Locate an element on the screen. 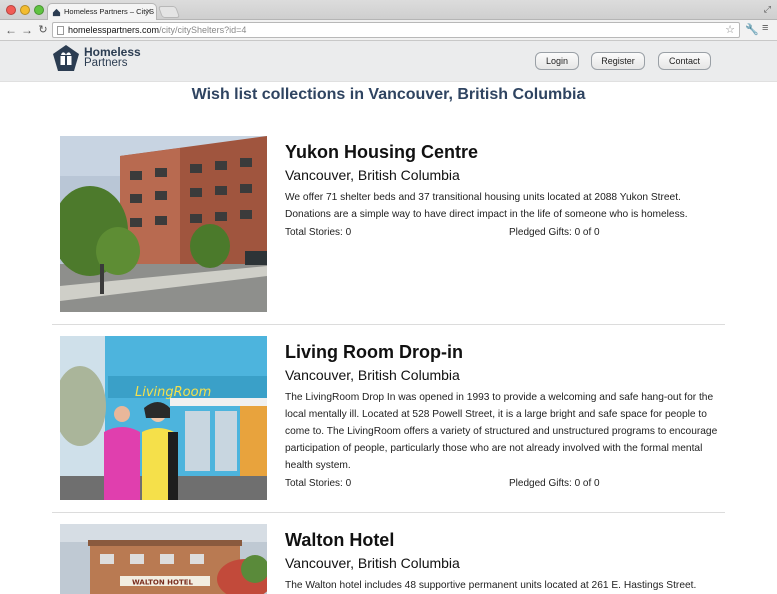  photo-sign-text: LivingRoom is located at coordinates (173, 392).